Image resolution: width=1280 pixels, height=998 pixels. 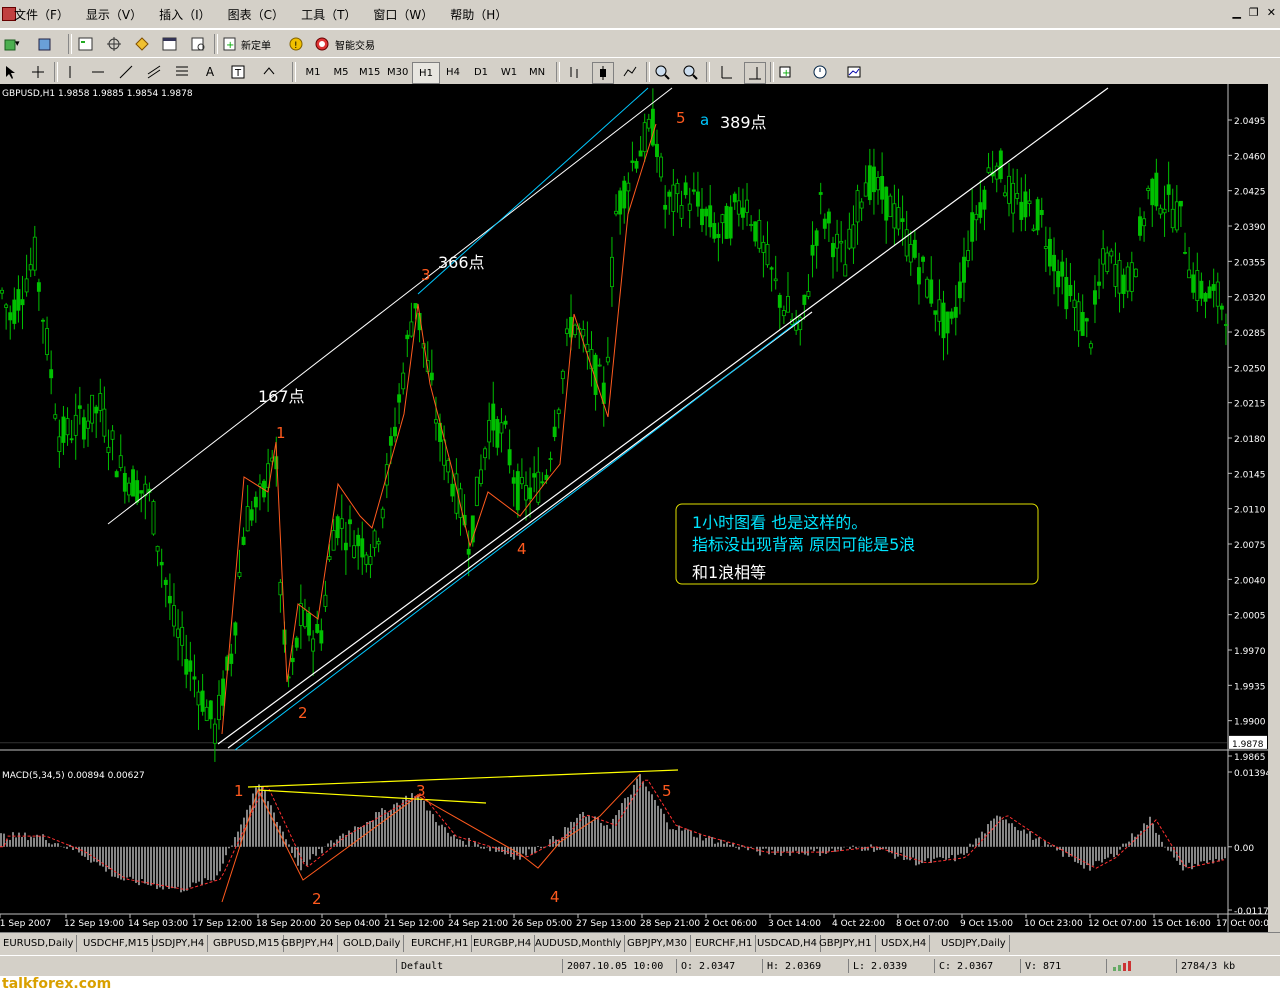 I want to click on signal-icon: !, so click(x=296, y=44).